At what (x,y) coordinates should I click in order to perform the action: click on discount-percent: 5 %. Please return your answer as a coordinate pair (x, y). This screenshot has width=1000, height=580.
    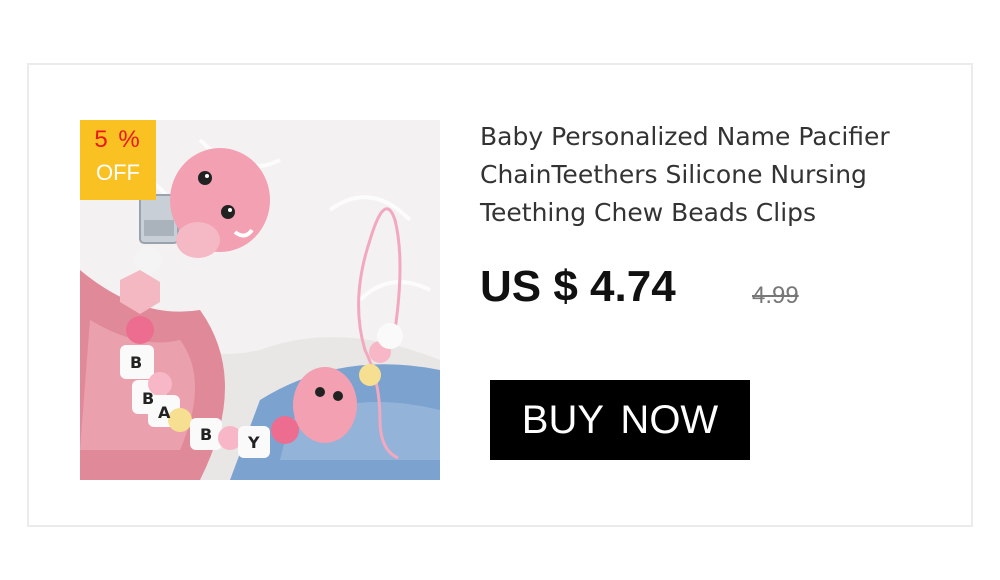
    Looking at the image, I should click on (118, 139).